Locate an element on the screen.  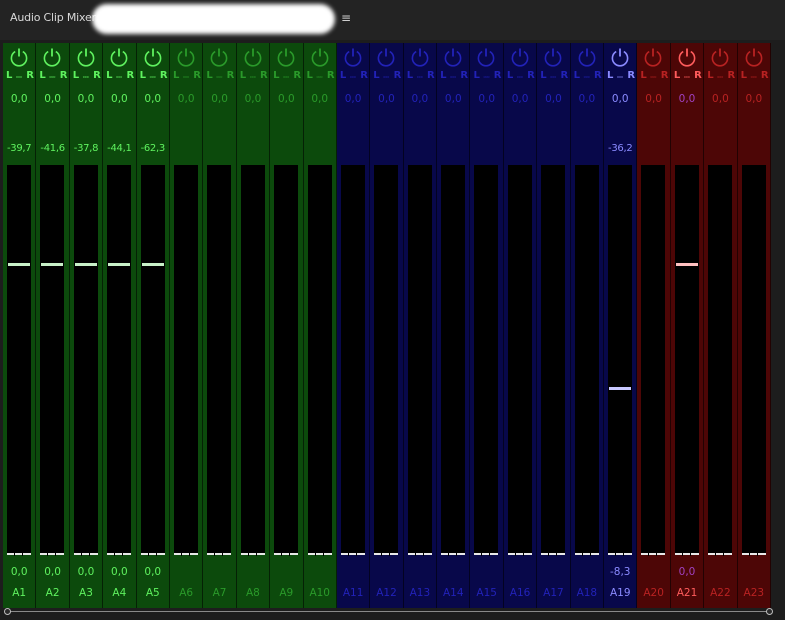
horizontal-scrollbar is located at coordinates (388, 611).